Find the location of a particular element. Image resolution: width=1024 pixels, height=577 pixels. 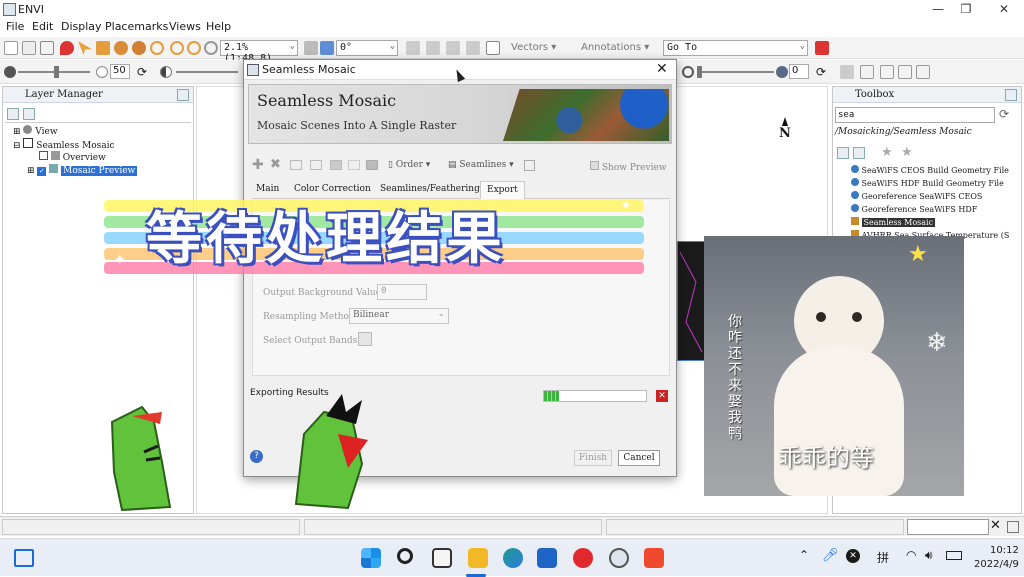

clock-date: 2022/4/9 is located at coordinates (996, 564).